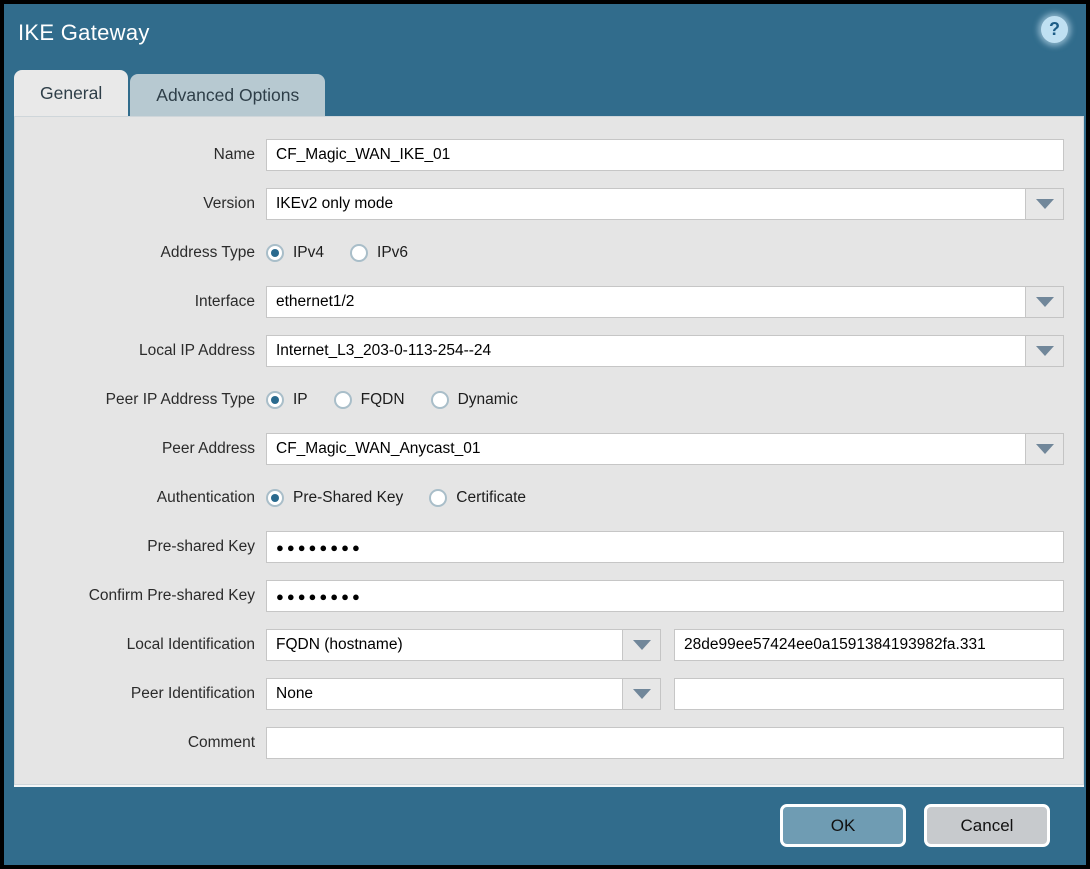  What do you see at coordinates (208, 448) in the screenshot?
I see `peer-address-label: Peer Address` at bounding box center [208, 448].